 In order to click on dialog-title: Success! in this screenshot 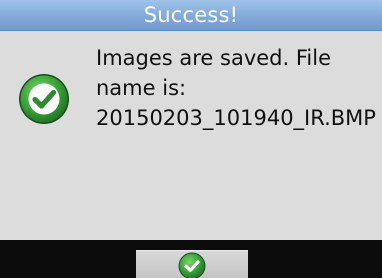, I will do `click(191, 15)`.